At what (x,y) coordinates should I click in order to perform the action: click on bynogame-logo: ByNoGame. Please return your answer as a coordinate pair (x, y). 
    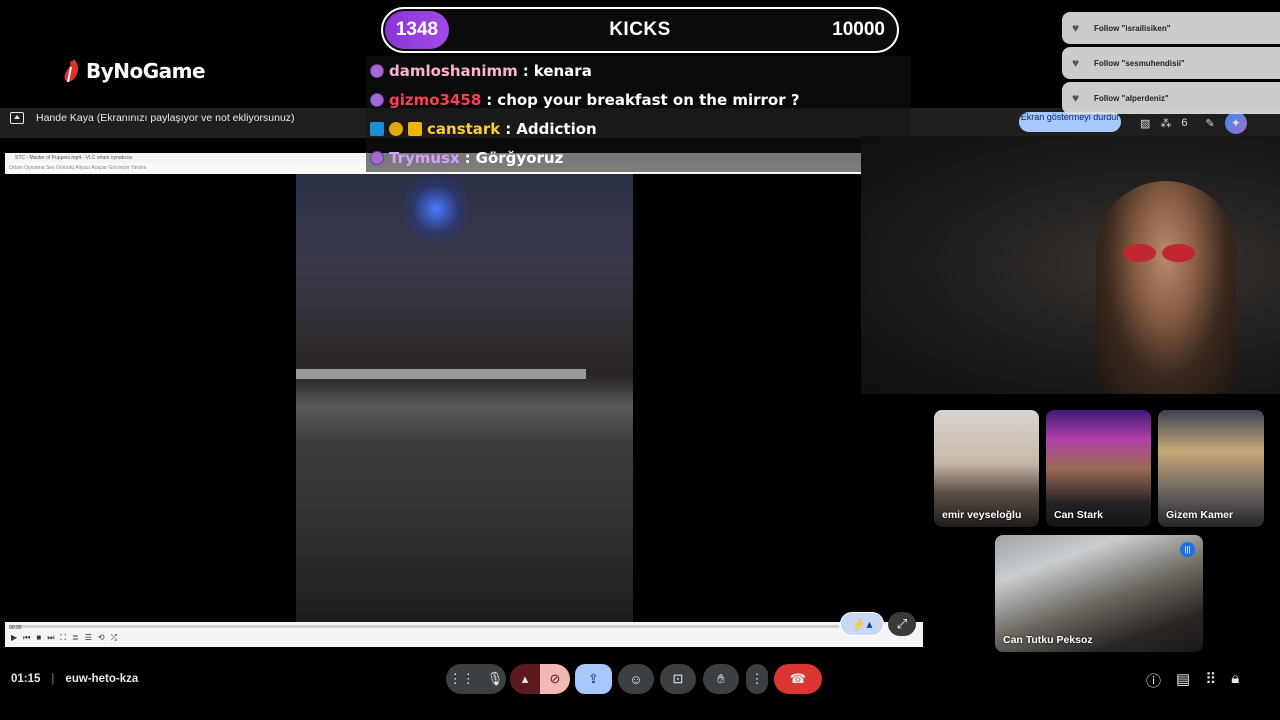
    Looking at the image, I should click on (134, 71).